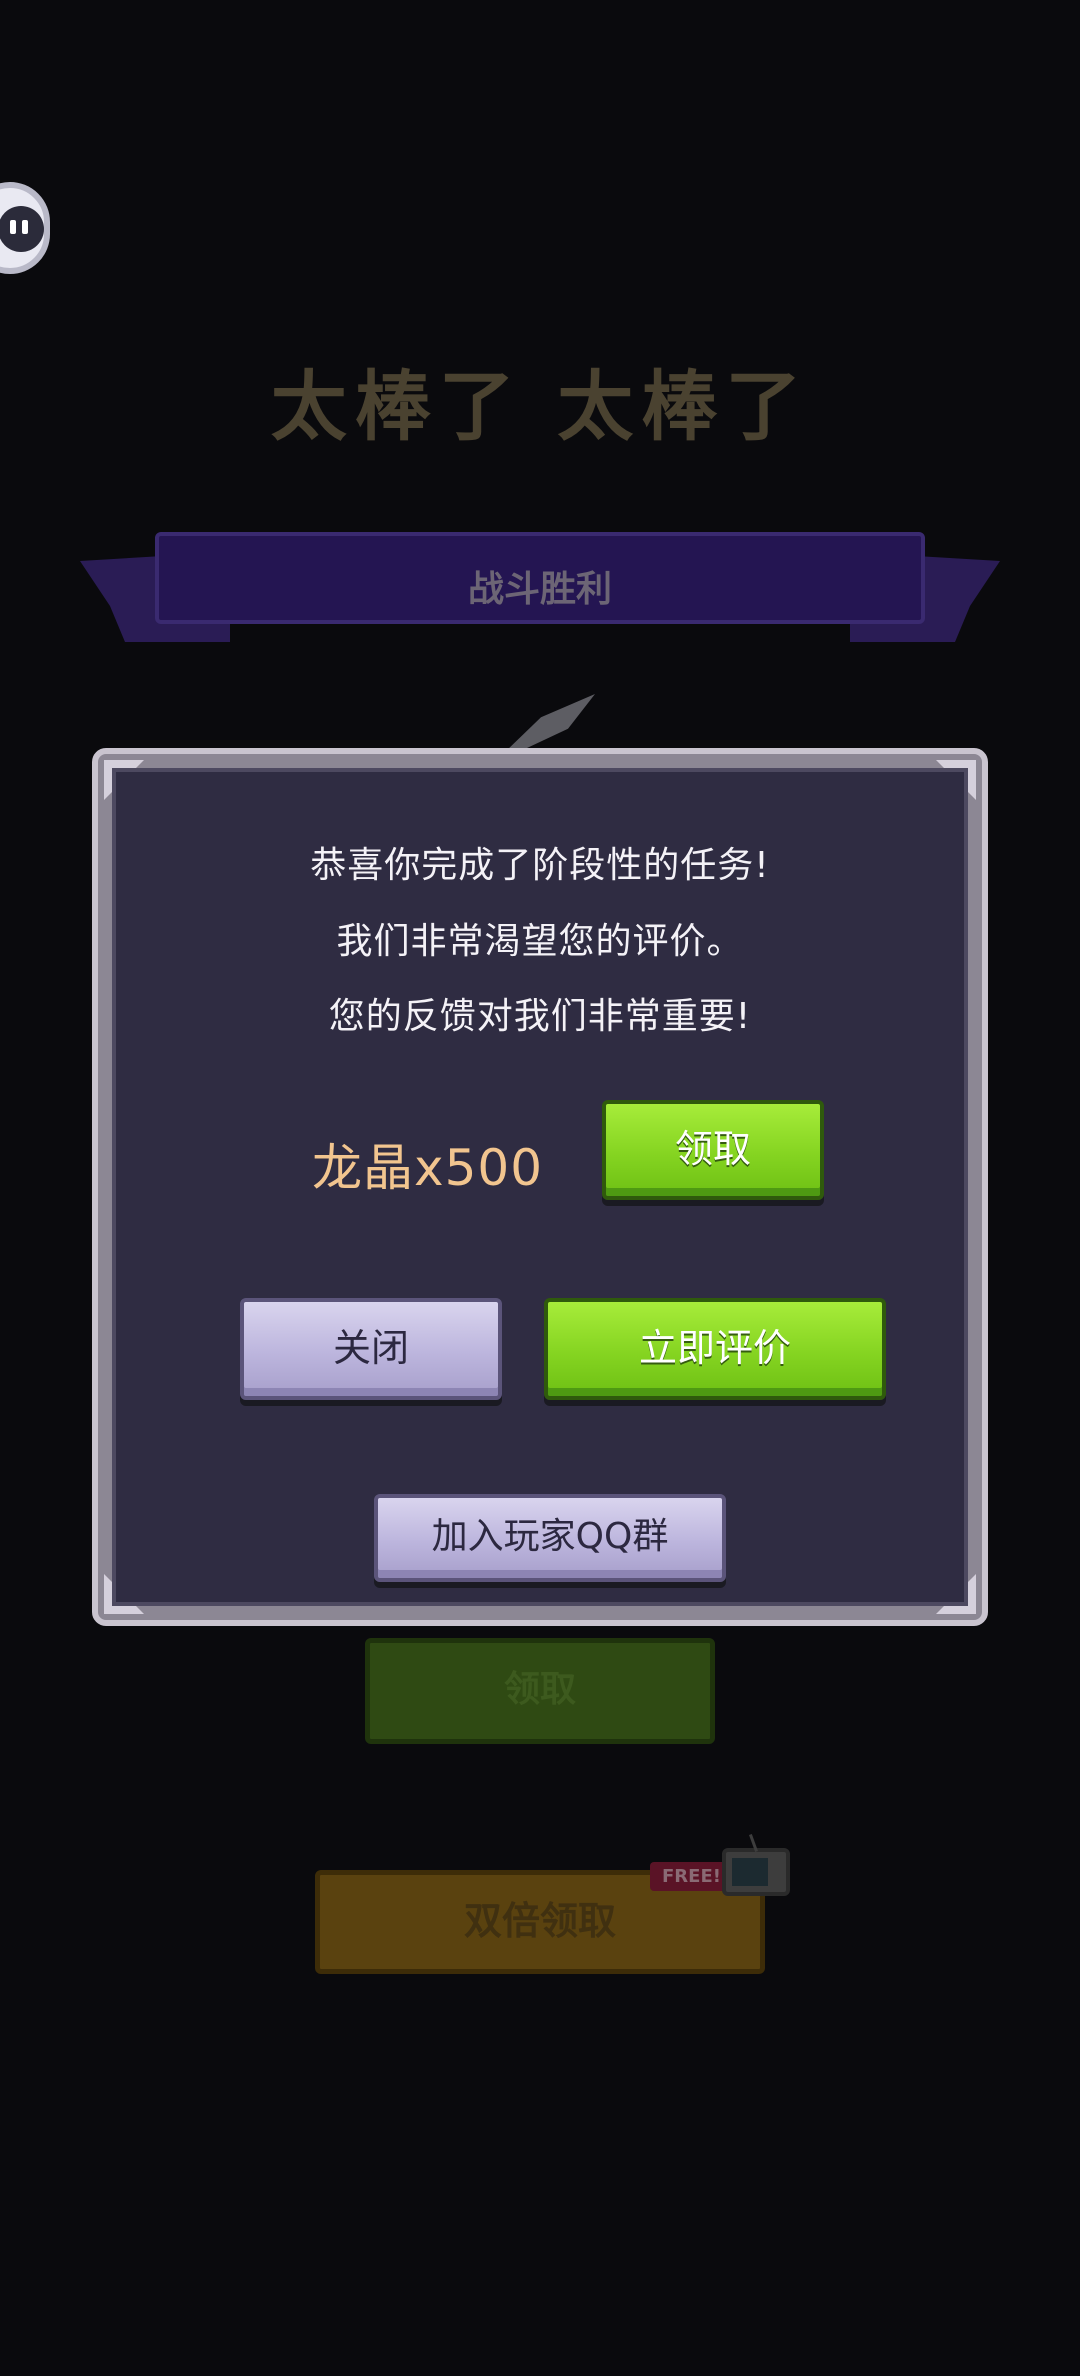 This screenshot has width=1080, height=2376. Describe the element at coordinates (691, 1876) in the screenshot. I see `free-badge: FREE!` at that location.